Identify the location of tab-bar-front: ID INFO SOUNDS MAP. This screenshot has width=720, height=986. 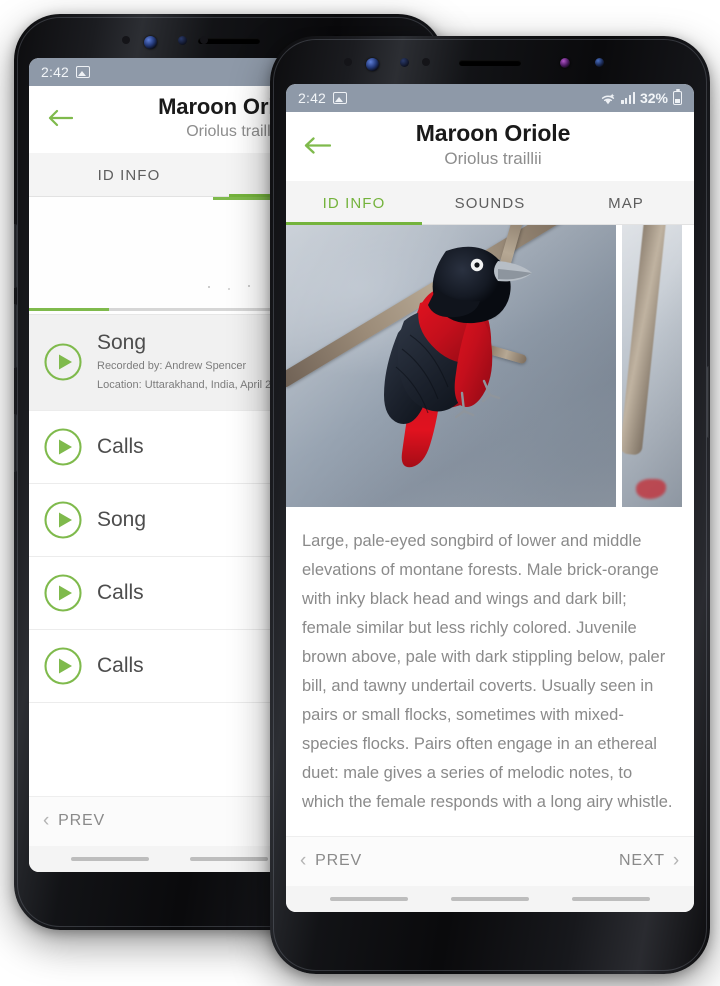
(490, 203).